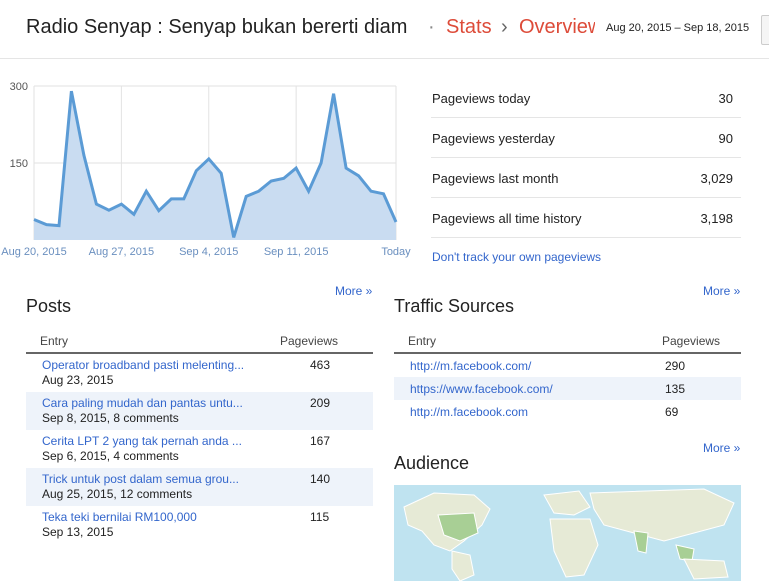 Image resolution: width=769 pixels, height=581 pixels. I want to click on x-tick-label: Aug 20, 2015, so click(33, 252).